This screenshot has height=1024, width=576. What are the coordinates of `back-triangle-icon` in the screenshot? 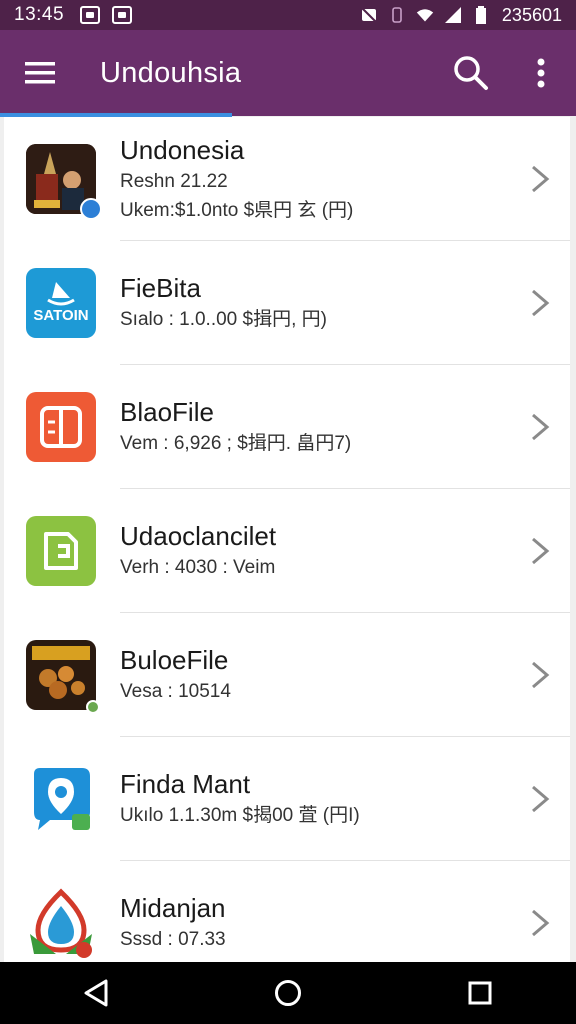 It's located at (96, 993).